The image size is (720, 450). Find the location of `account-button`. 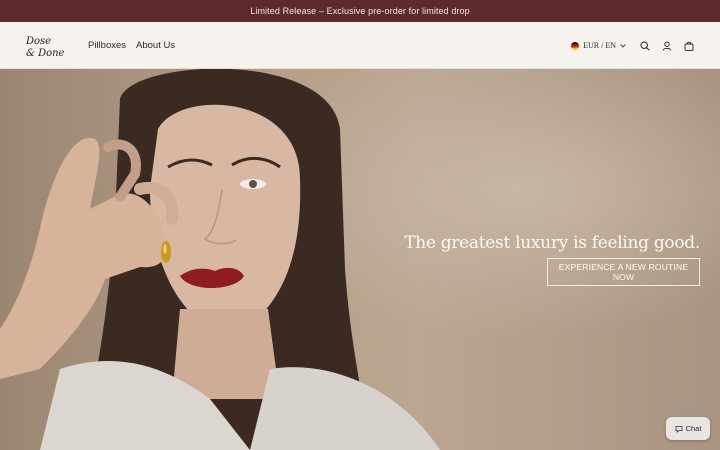

account-button is located at coordinates (667, 46).